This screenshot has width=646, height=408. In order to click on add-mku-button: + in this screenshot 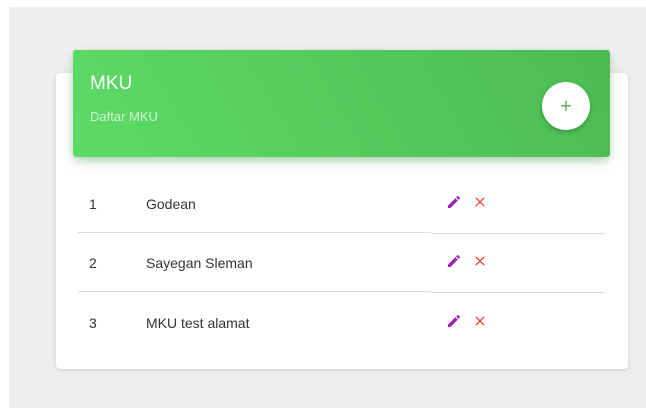, I will do `click(566, 106)`.